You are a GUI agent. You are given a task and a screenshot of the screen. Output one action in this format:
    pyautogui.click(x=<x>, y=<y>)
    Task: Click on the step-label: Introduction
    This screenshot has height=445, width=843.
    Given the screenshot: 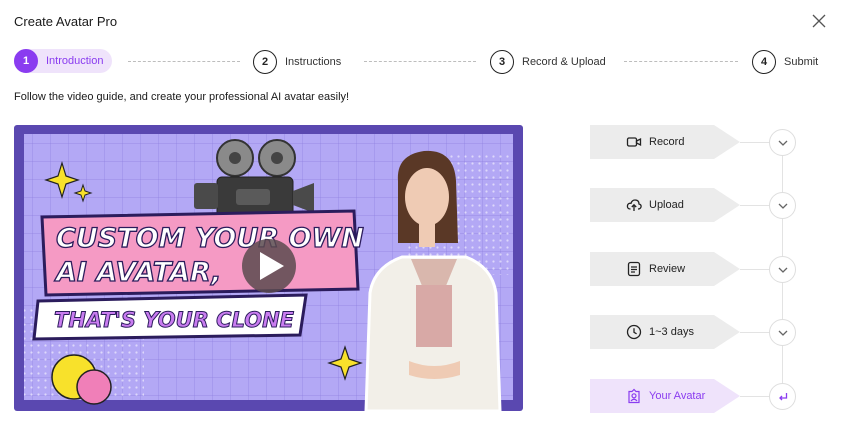 What is the action you would take?
    pyautogui.click(x=75, y=61)
    